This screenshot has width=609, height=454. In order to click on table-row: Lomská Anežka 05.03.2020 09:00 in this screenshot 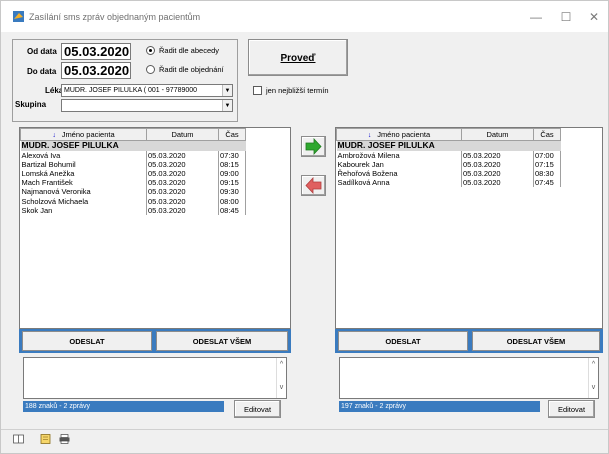, I will do `click(133, 173)`.